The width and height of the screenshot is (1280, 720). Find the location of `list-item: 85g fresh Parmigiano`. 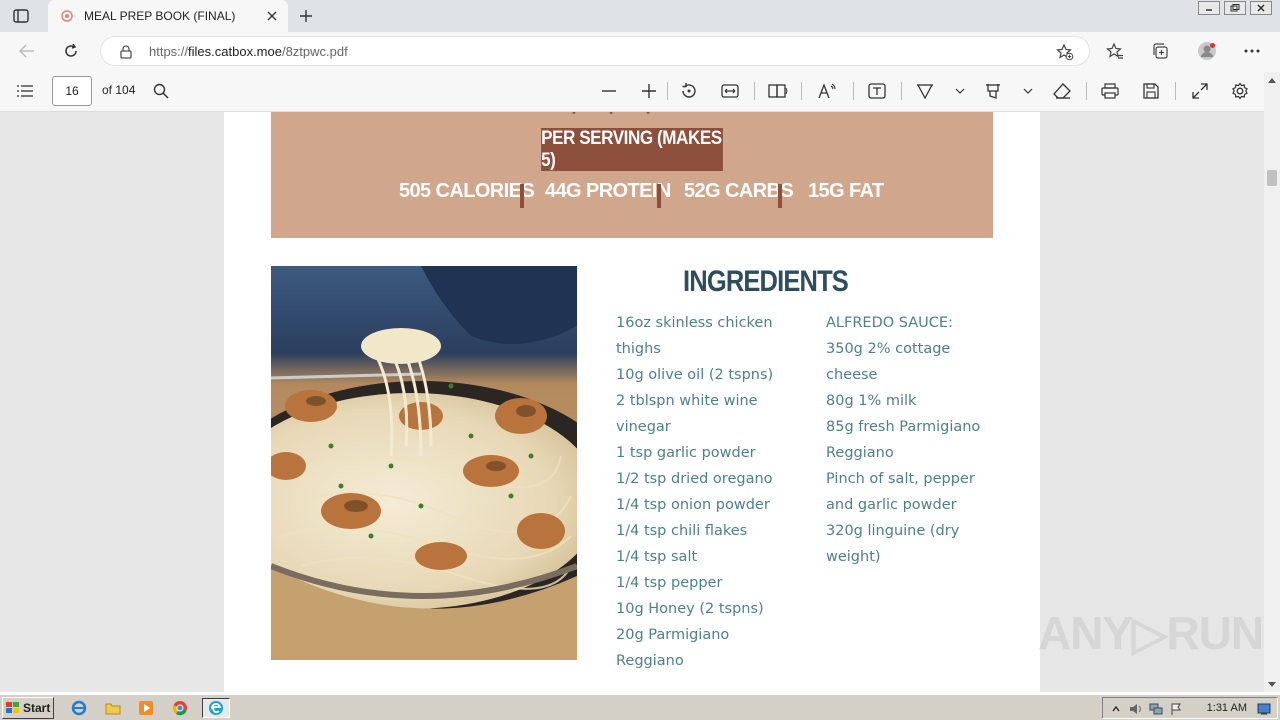

list-item: 85g fresh Parmigiano is located at coordinates (903, 427).